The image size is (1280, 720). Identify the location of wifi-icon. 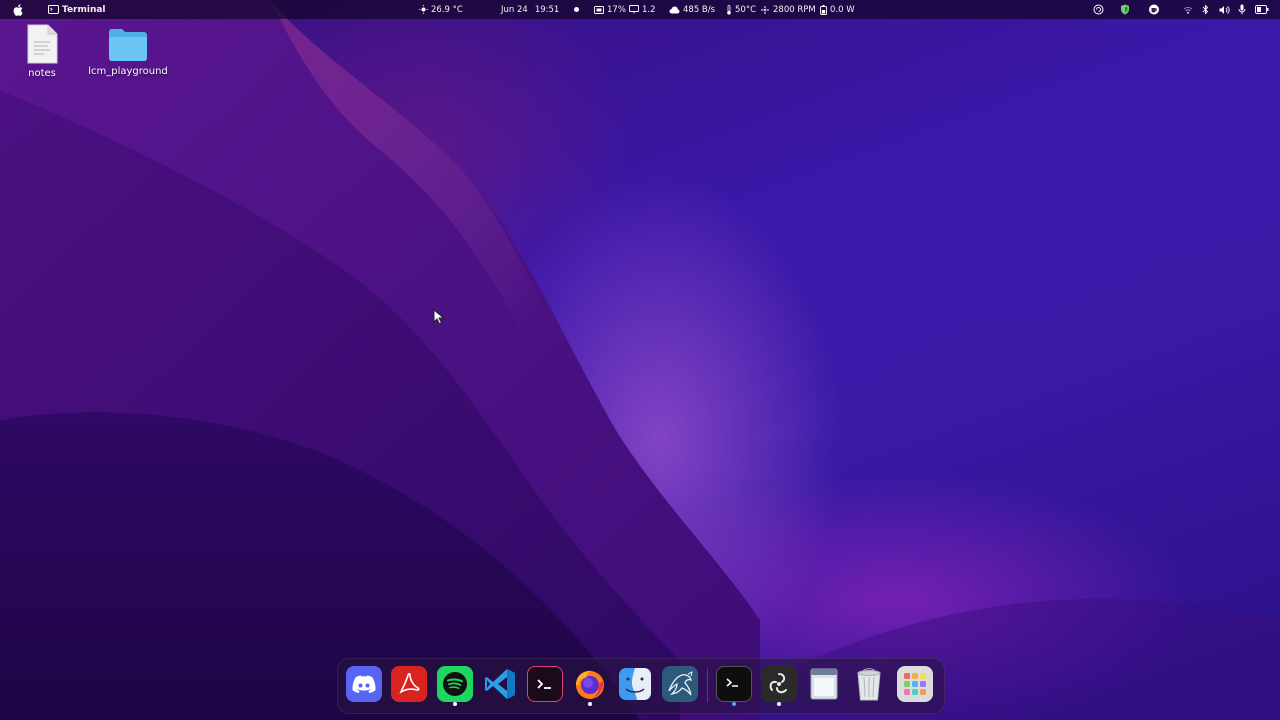
(1188, 9).